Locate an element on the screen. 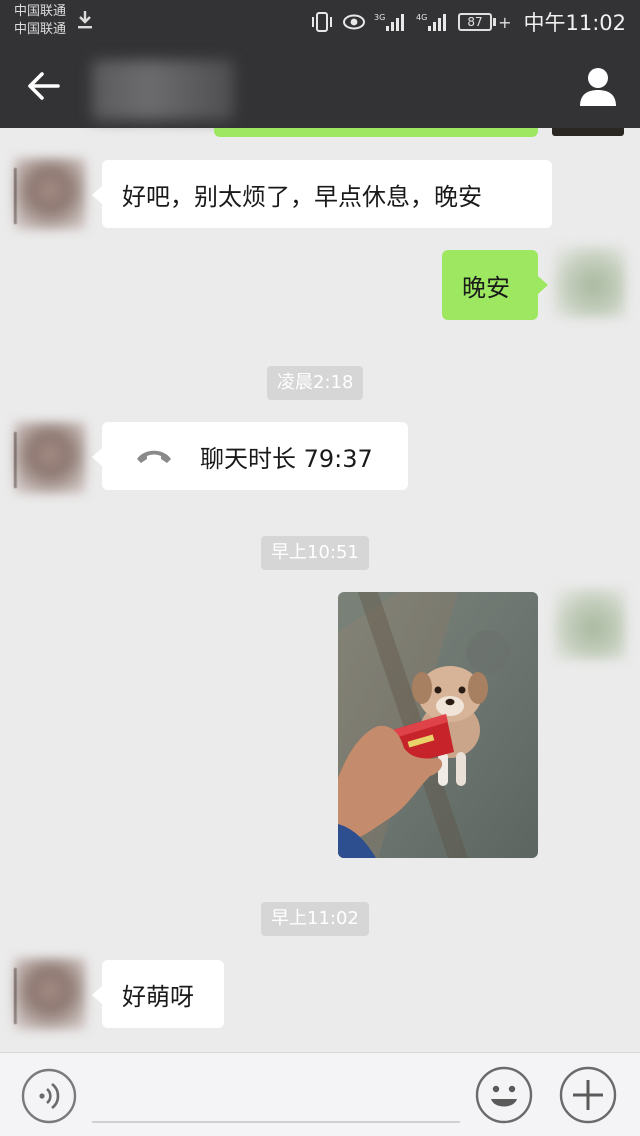 This screenshot has height=1136, width=640. person-icon is located at coordinates (598, 87).